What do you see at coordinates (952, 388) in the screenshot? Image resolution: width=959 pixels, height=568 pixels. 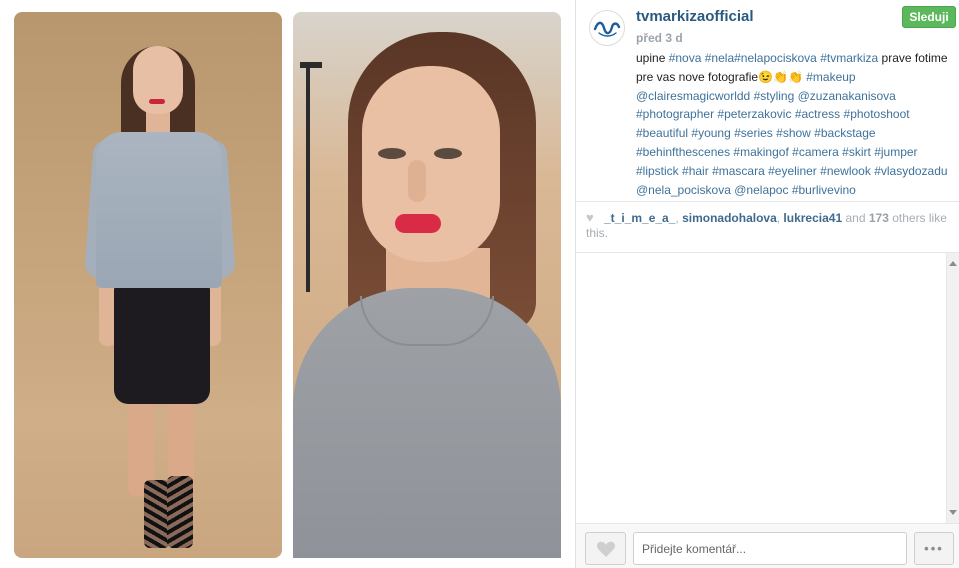 I see `comments-scrollbar` at bounding box center [952, 388].